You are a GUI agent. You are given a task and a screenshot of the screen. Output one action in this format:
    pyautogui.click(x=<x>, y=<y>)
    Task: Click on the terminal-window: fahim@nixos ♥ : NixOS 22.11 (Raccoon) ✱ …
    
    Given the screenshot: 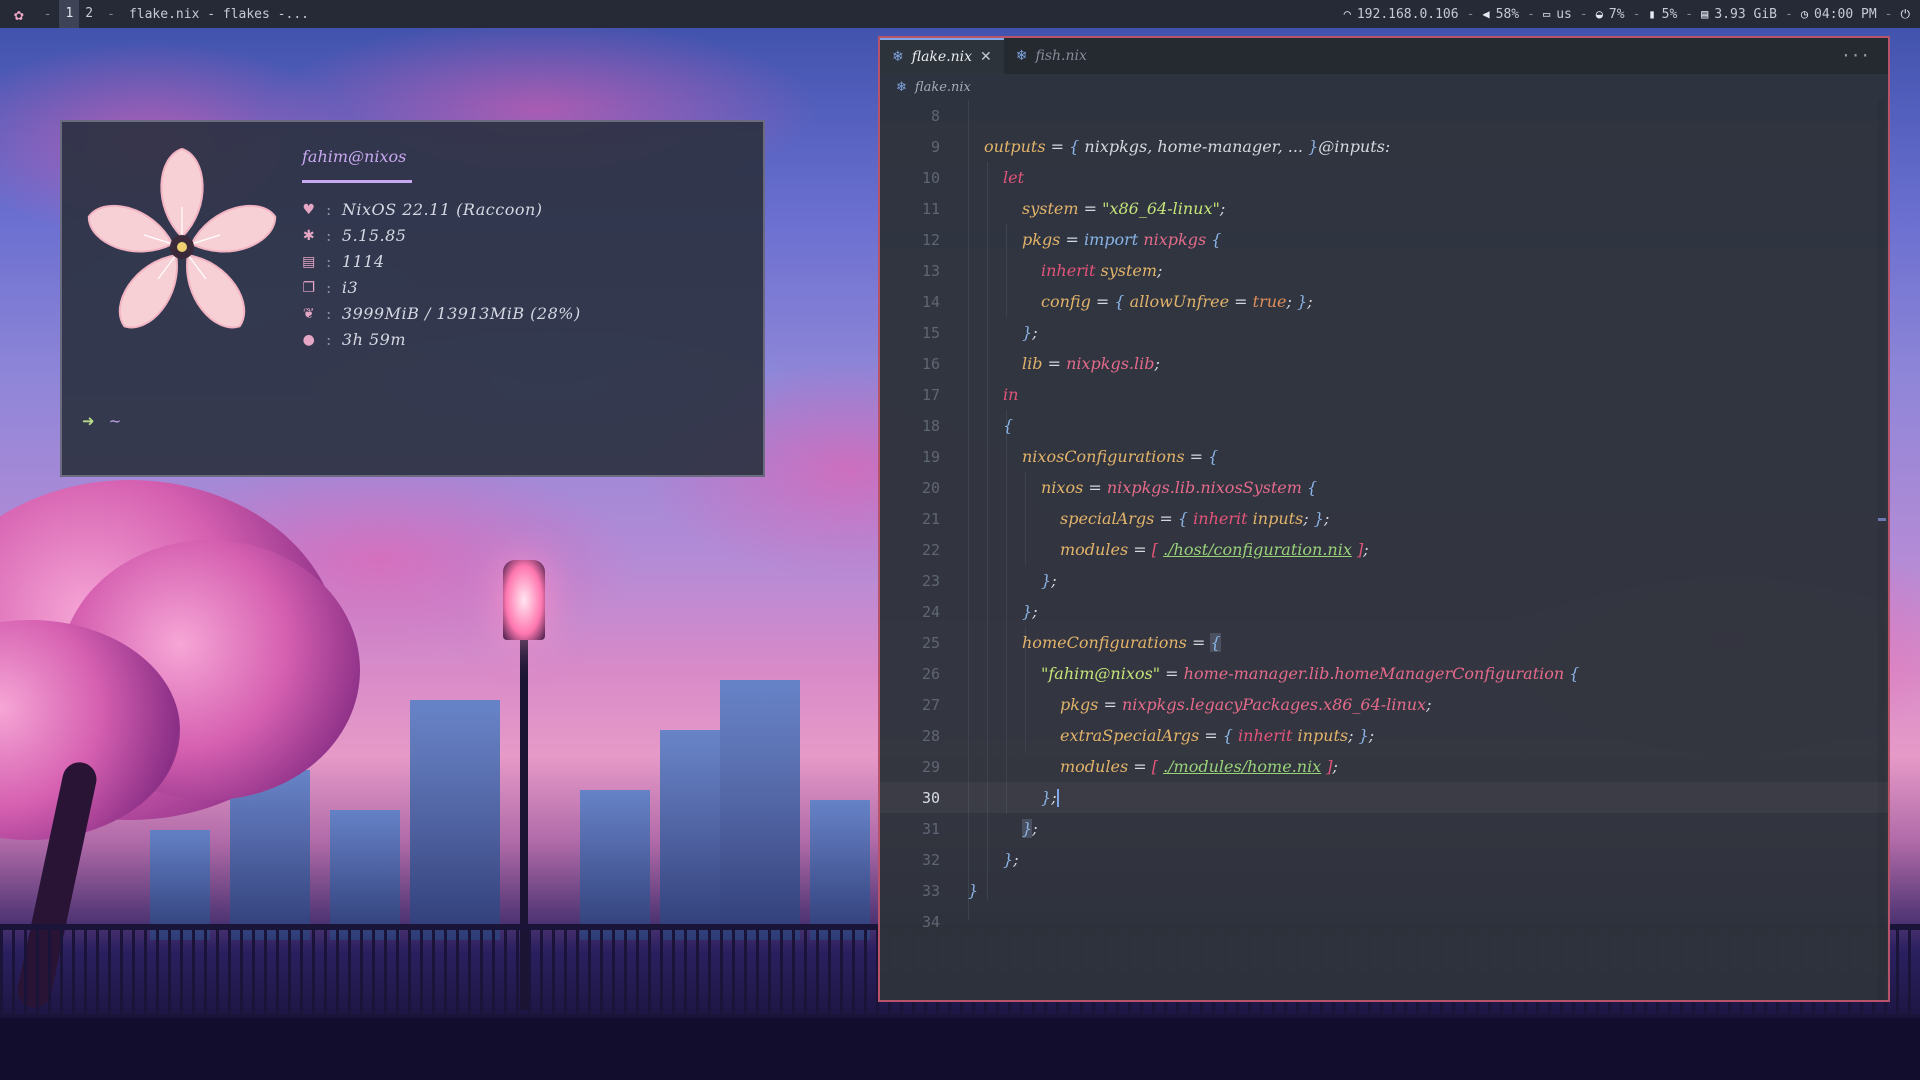 What is the action you would take?
    pyautogui.click(x=412, y=298)
    